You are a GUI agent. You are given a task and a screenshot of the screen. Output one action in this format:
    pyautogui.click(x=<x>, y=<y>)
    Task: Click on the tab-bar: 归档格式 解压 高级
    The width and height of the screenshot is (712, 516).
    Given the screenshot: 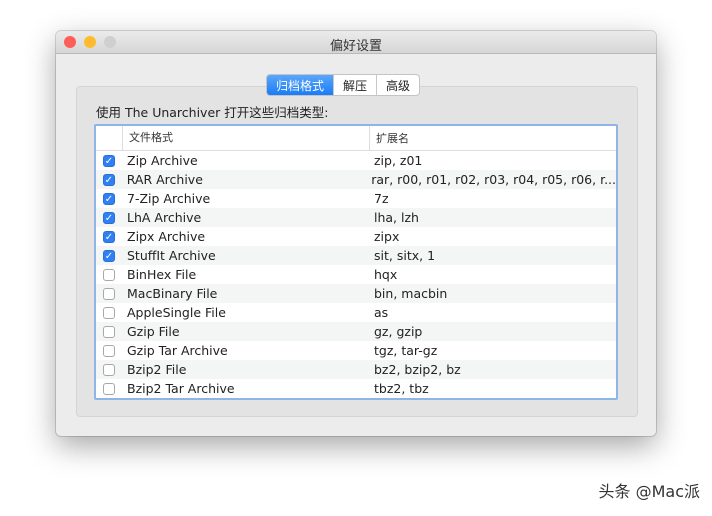 What is the action you would take?
    pyautogui.click(x=343, y=85)
    